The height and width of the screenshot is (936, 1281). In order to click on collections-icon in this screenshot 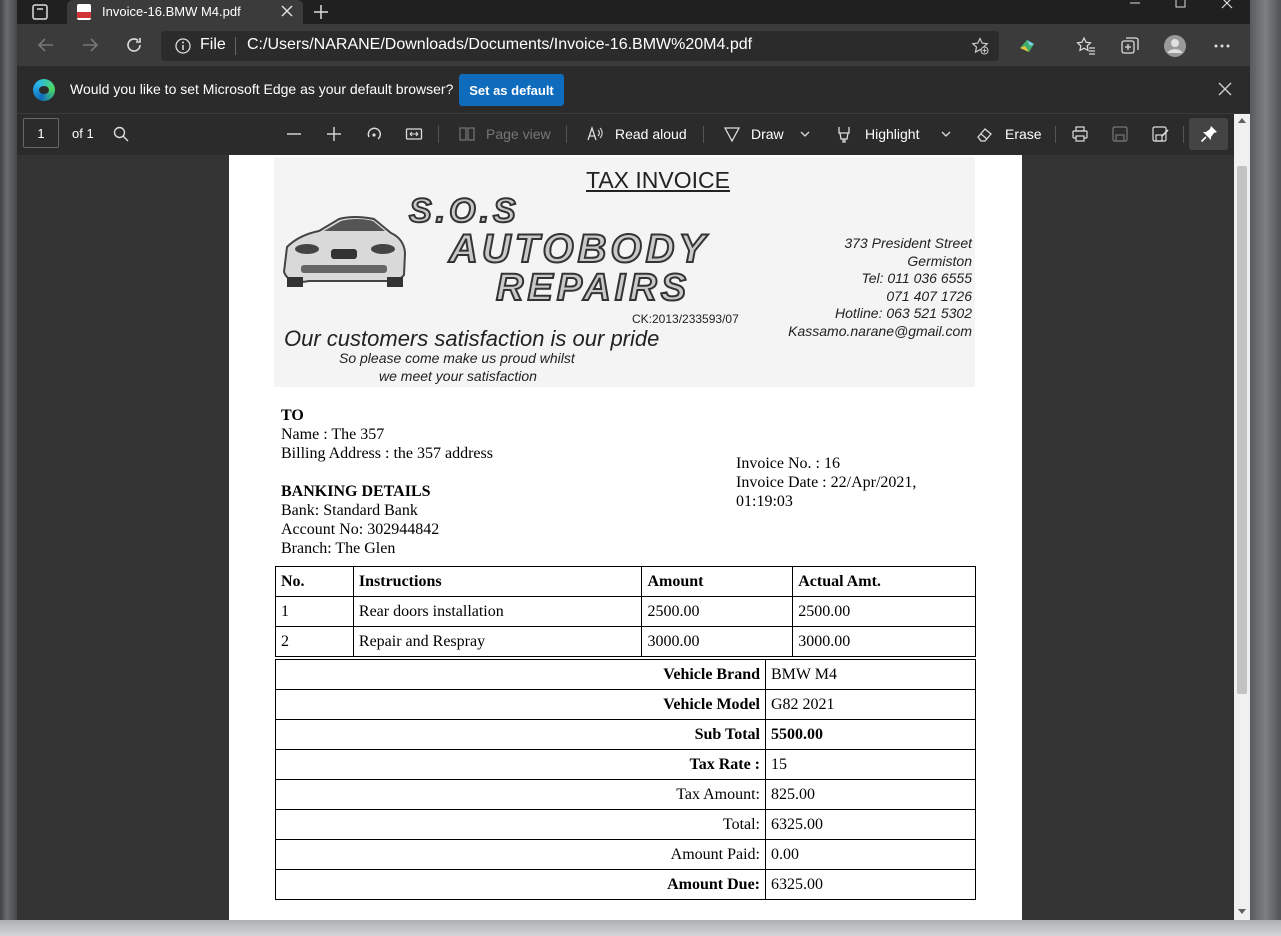, I will do `click(1130, 46)`.